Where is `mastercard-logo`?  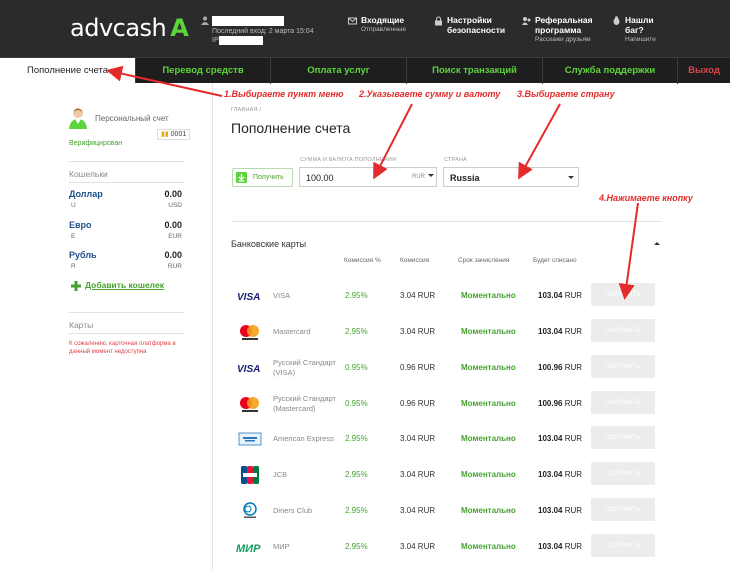 mastercard-logo is located at coordinates (249, 332).